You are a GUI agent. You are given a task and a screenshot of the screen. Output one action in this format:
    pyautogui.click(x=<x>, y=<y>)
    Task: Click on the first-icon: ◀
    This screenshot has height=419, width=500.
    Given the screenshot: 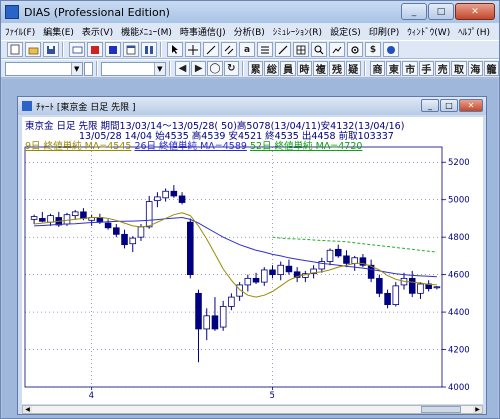 What is the action you would take?
    pyautogui.click(x=182, y=68)
    